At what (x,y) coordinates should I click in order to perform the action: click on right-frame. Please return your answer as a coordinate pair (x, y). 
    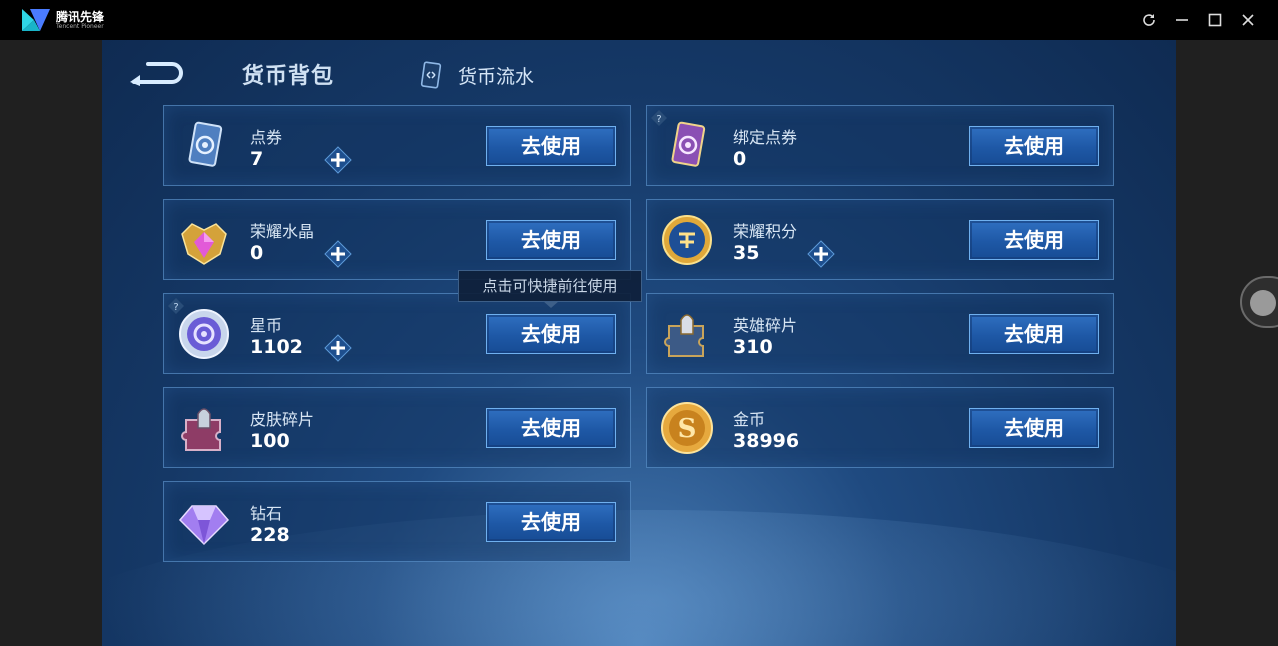
    Looking at the image, I should click on (1227, 343).